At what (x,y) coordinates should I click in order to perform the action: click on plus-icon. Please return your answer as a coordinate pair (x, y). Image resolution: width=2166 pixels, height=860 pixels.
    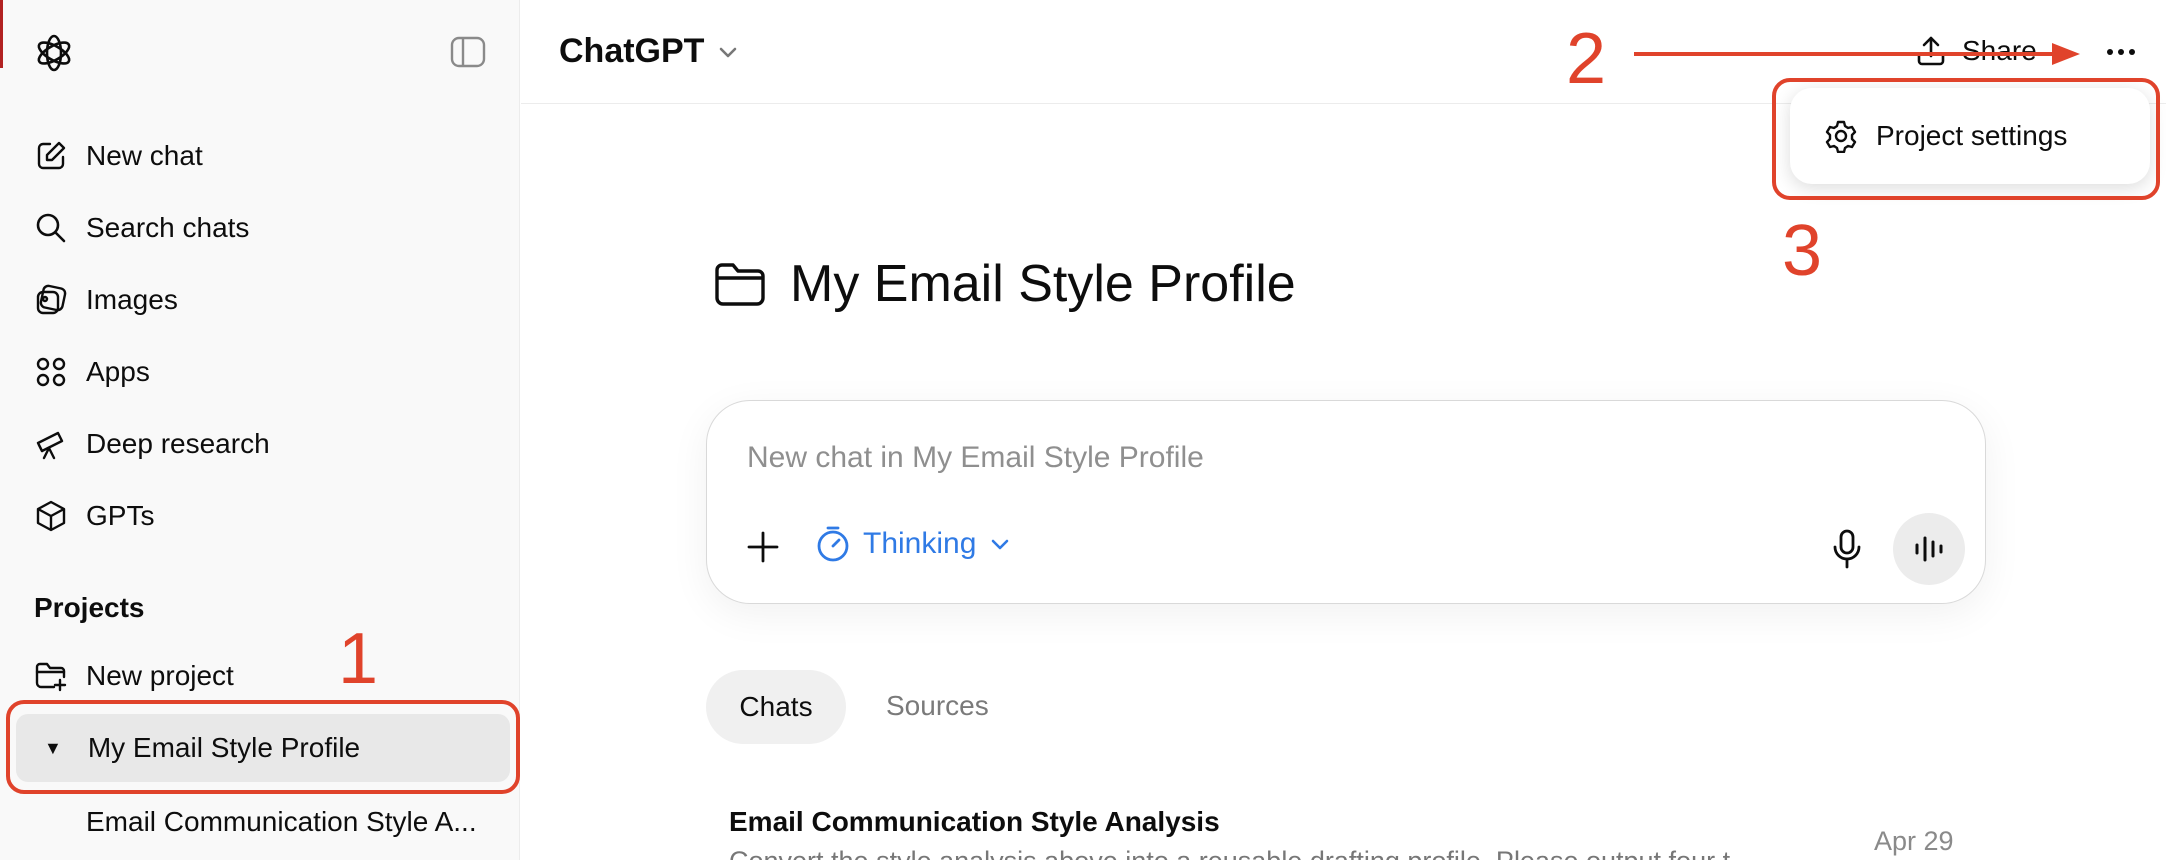
    Looking at the image, I should click on (763, 547).